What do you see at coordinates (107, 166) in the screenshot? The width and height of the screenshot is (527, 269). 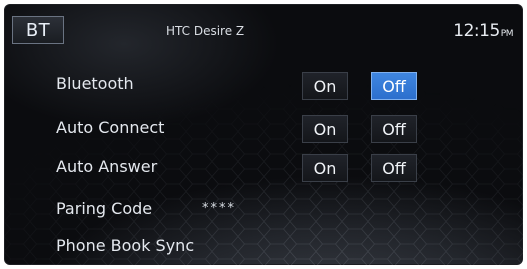 I see `auto-answer-label: Auto Answer` at bounding box center [107, 166].